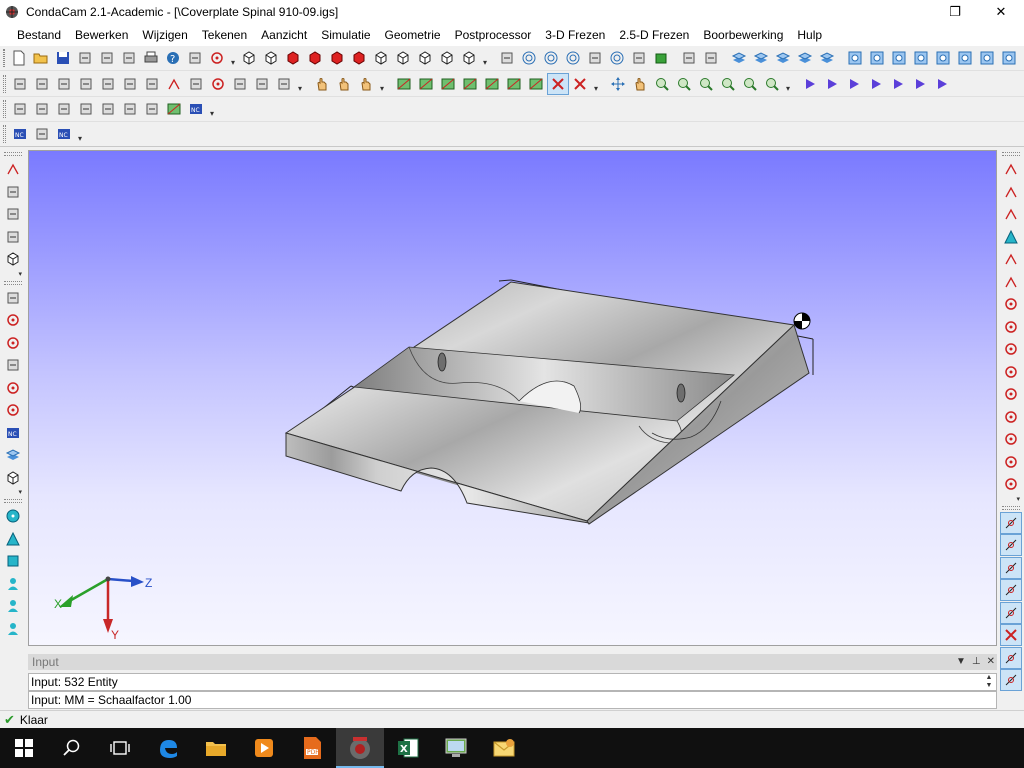 This screenshot has width=1024, height=768. I want to click on nc-red-icon: NC, so click(13, 433).